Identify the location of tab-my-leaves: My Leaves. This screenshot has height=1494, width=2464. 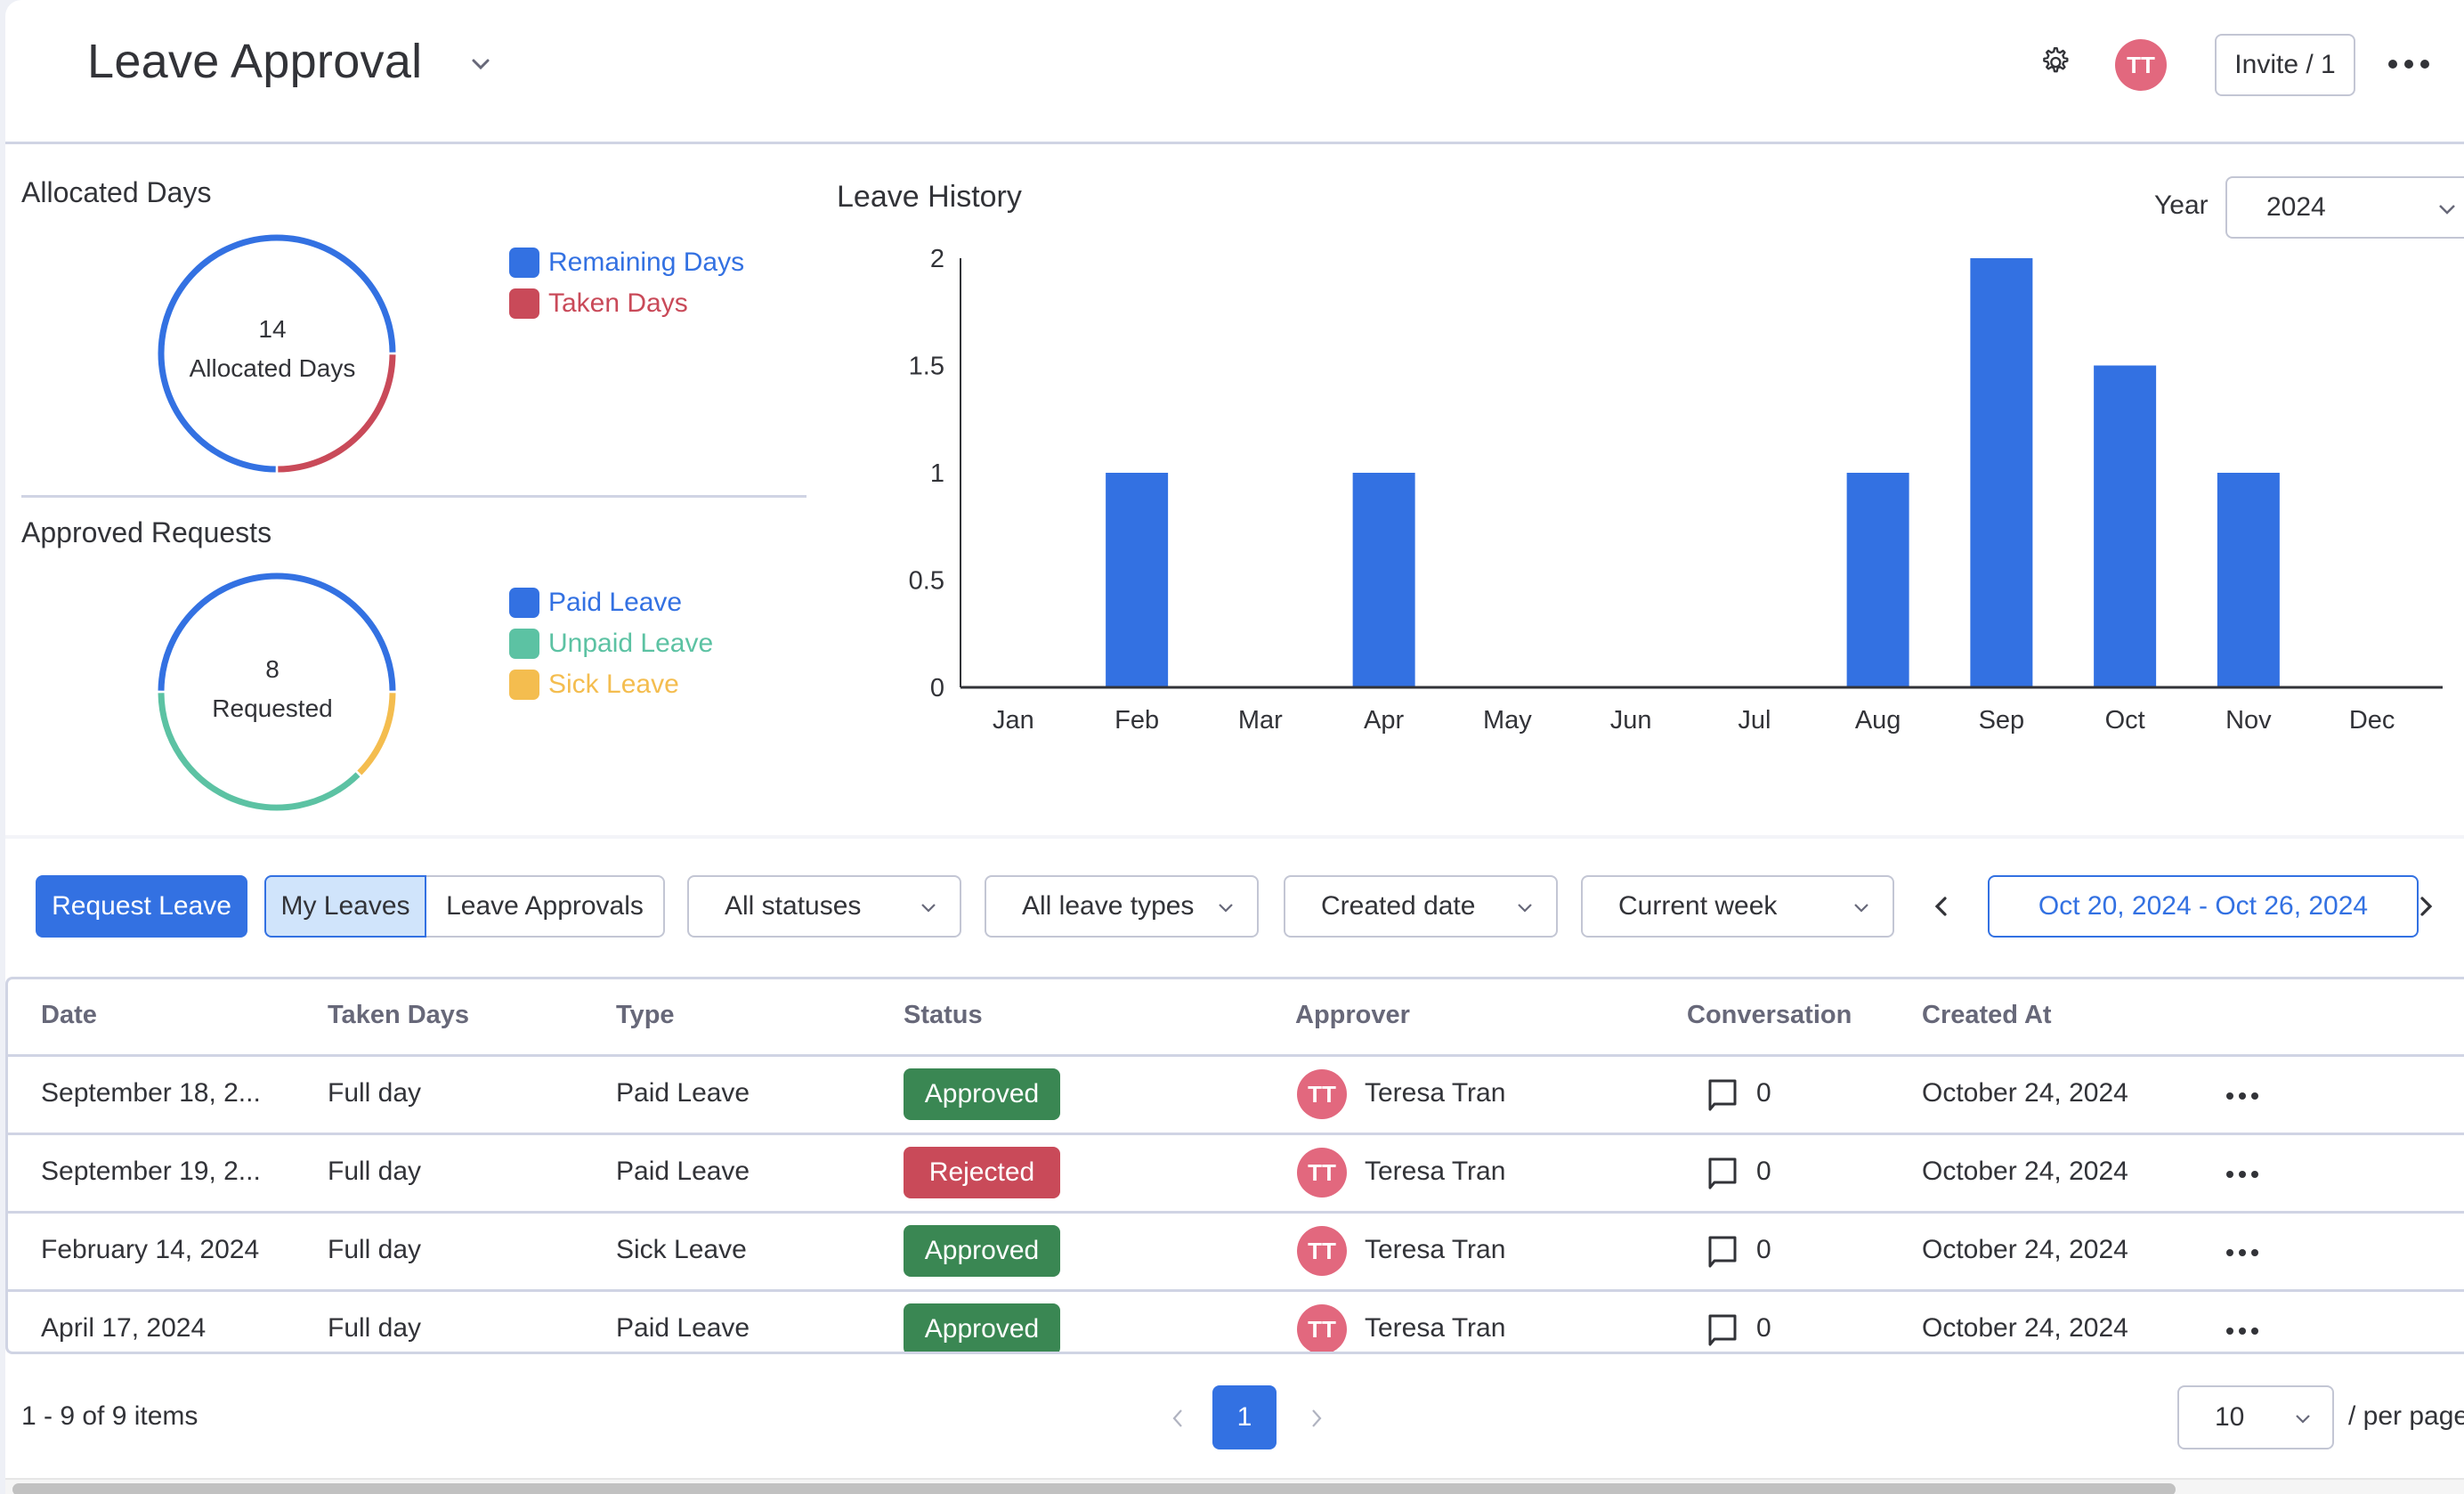
(345, 906).